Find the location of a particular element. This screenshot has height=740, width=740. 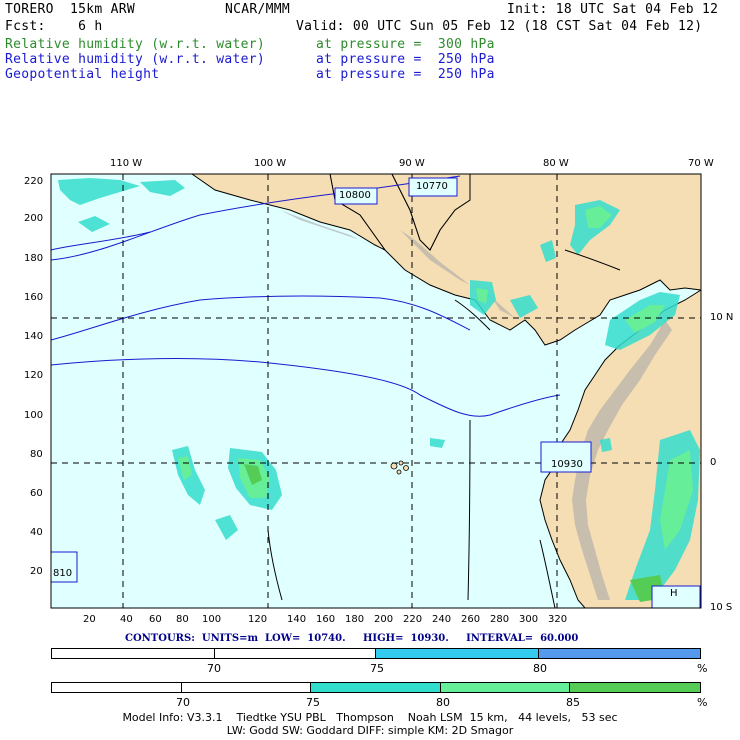

y-tick: 100 is located at coordinates (34, 415).